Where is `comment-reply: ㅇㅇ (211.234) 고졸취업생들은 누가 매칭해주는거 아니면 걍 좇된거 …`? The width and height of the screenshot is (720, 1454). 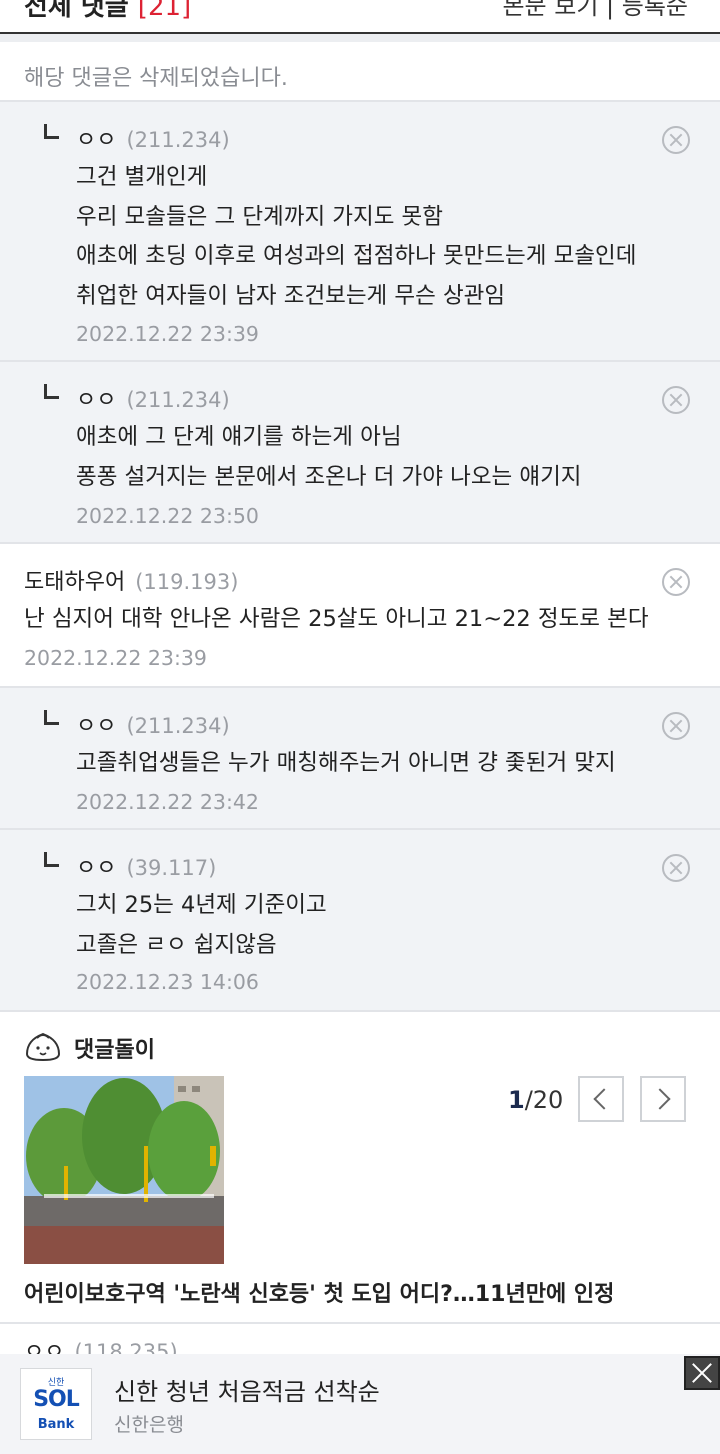
comment-reply: ㅇㅇ (211.234) 고졸취업생들은 누가 매칭해주는거 아니면 걍 좇된거 … is located at coordinates (360, 759).